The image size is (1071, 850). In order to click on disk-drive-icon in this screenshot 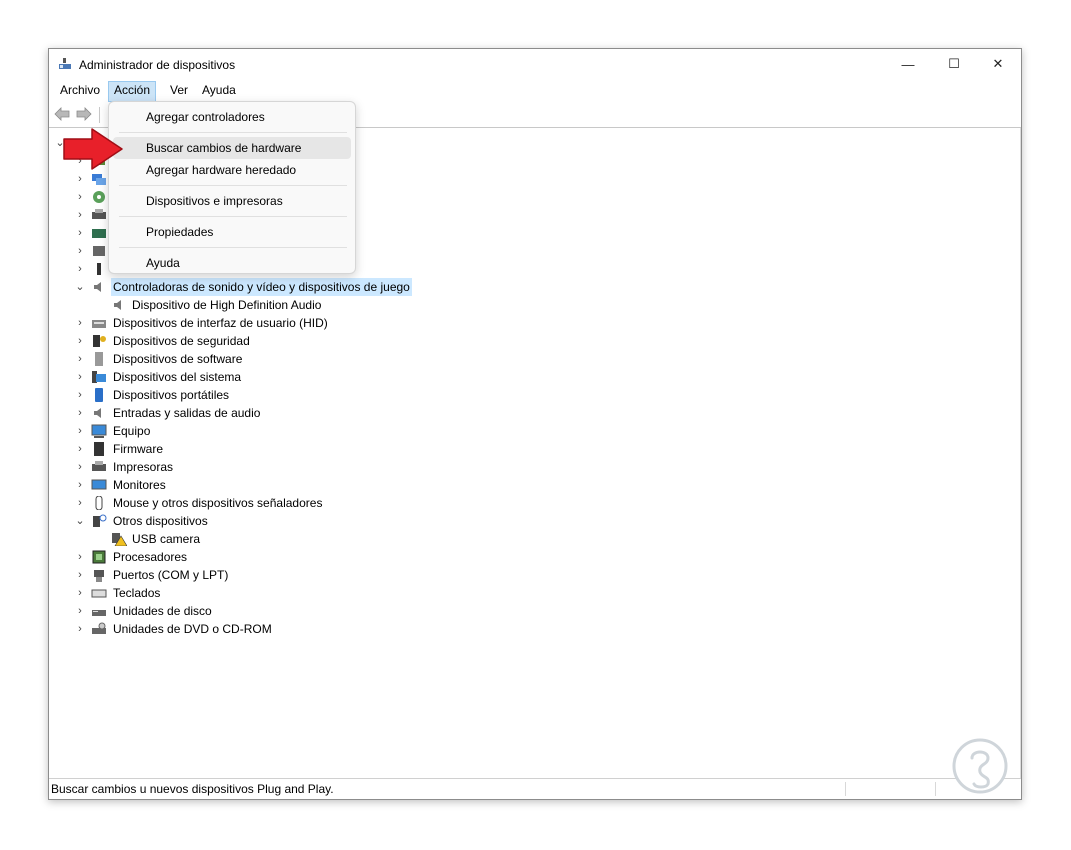, I will do `click(99, 613)`.